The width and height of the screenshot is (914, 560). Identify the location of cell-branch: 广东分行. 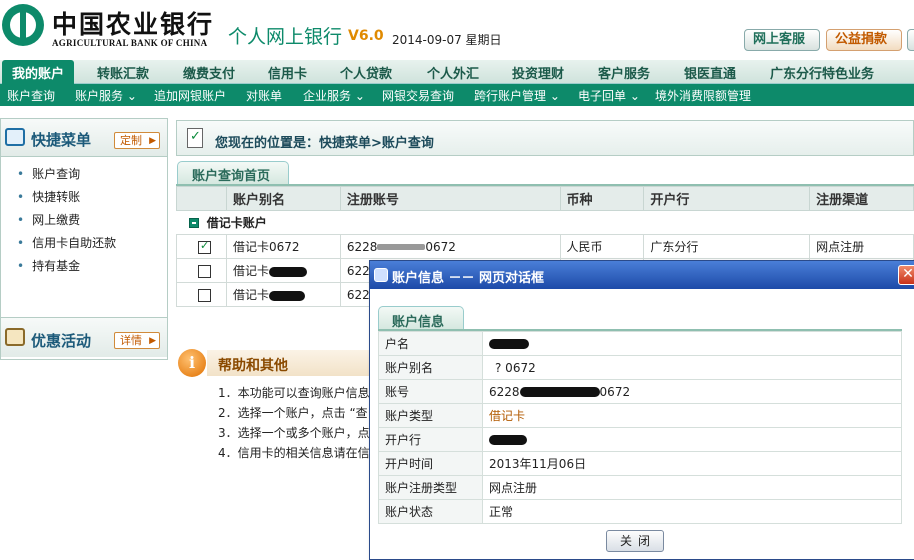
(727, 246).